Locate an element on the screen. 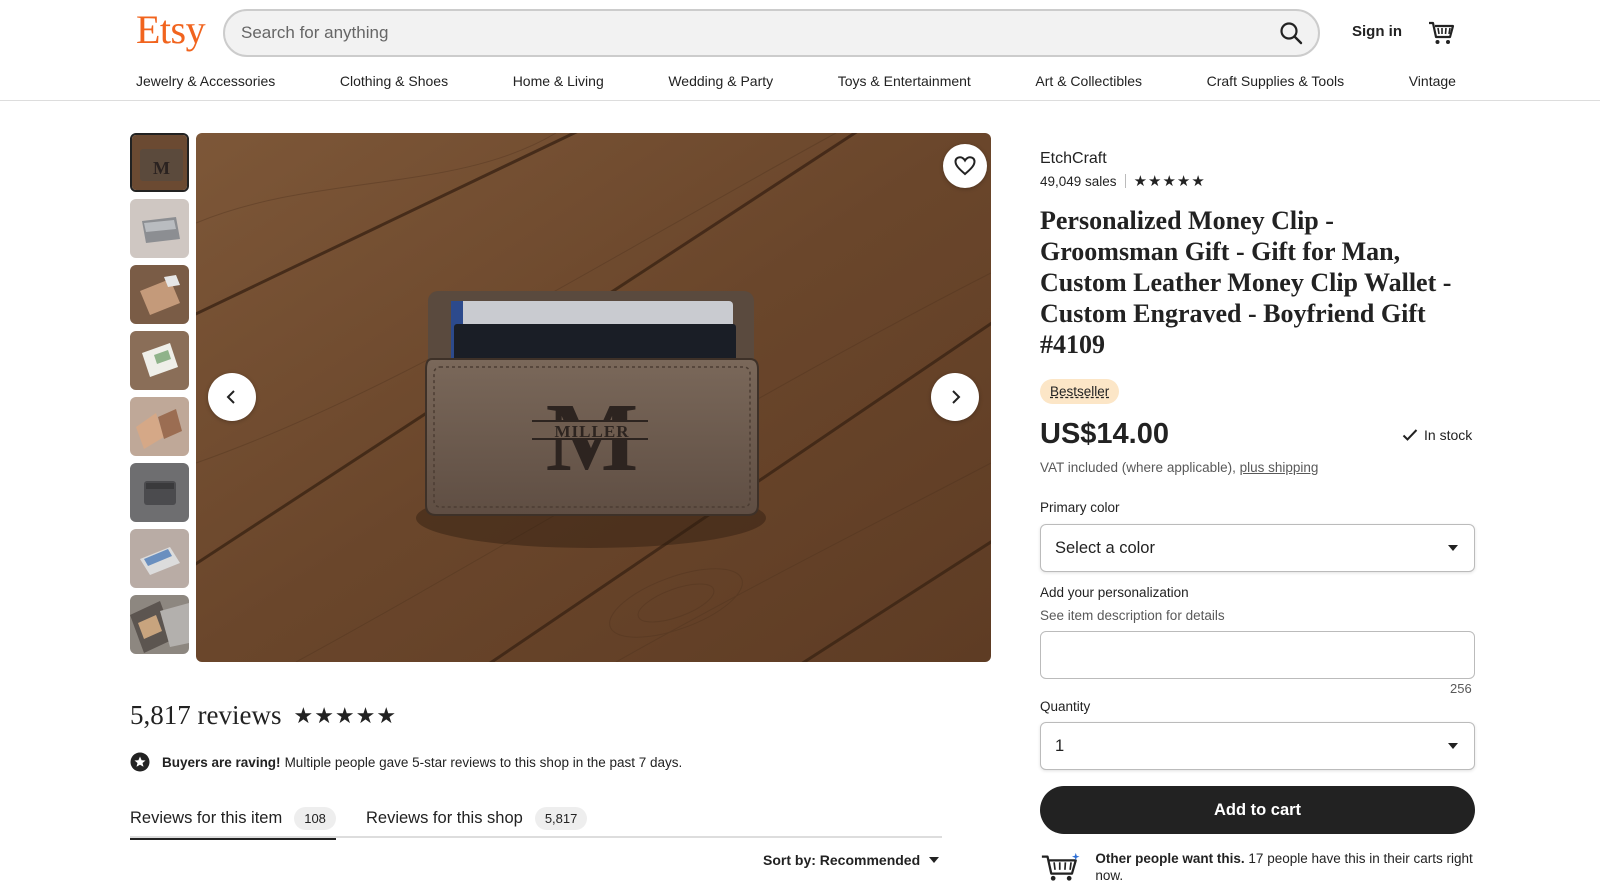 This screenshot has width=1600, height=884. category-link: Craft Supplies & Tools is located at coordinates (1275, 81).